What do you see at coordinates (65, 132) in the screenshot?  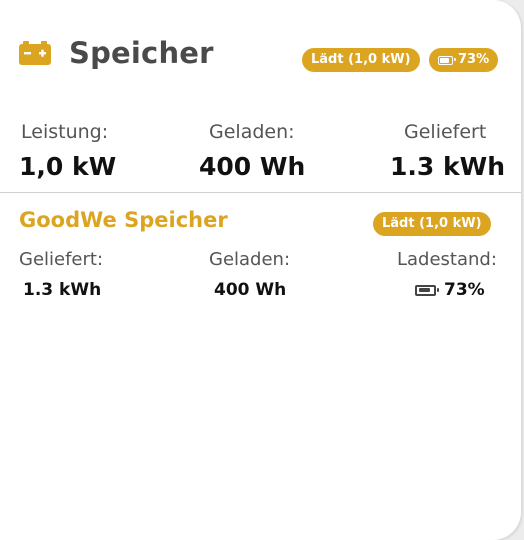 I see `power-label: Leistung:` at bounding box center [65, 132].